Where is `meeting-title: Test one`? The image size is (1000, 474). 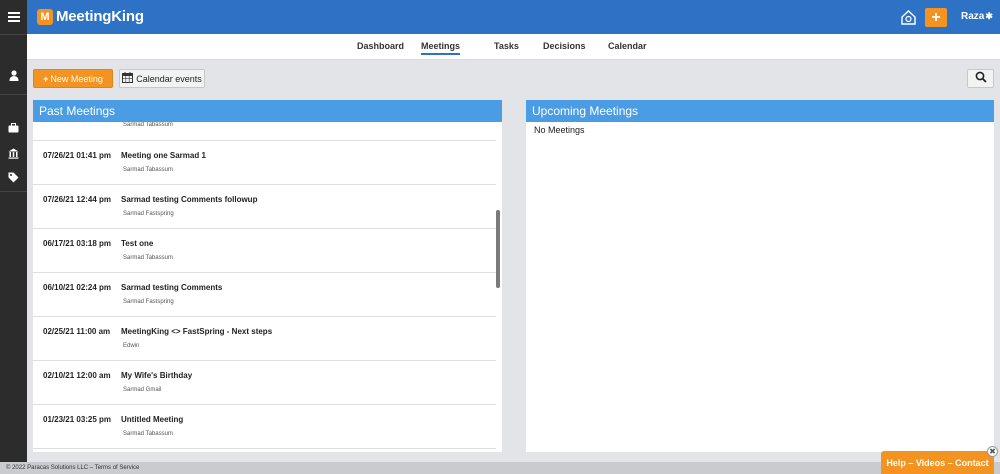 meeting-title: Test one is located at coordinates (137, 243).